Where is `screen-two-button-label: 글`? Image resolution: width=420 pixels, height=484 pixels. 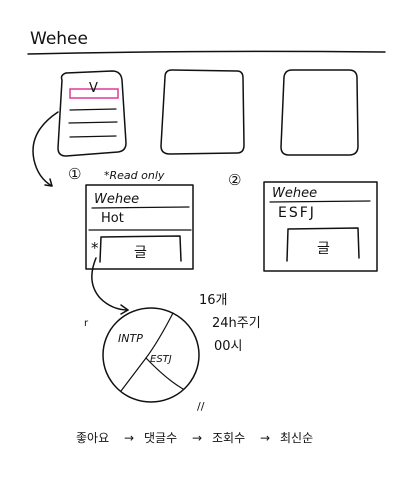
screen-two-button-label: 글 is located at coordinates (323, 249).